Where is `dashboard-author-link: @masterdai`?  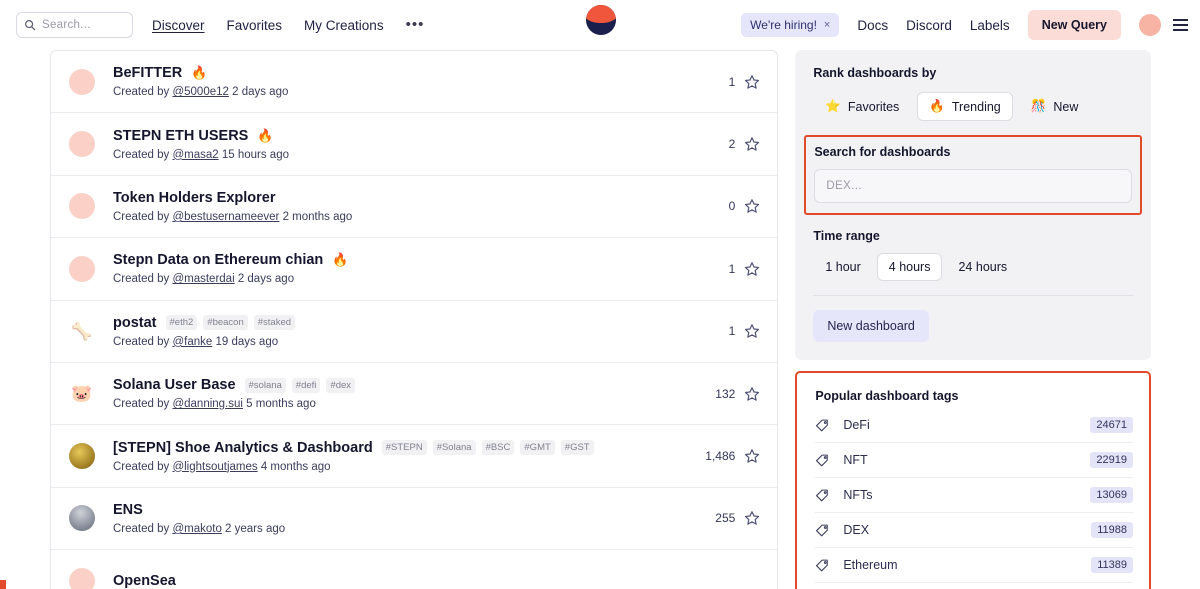
dashboard-author-link: @masterdai is located at coordinates (203, 279).